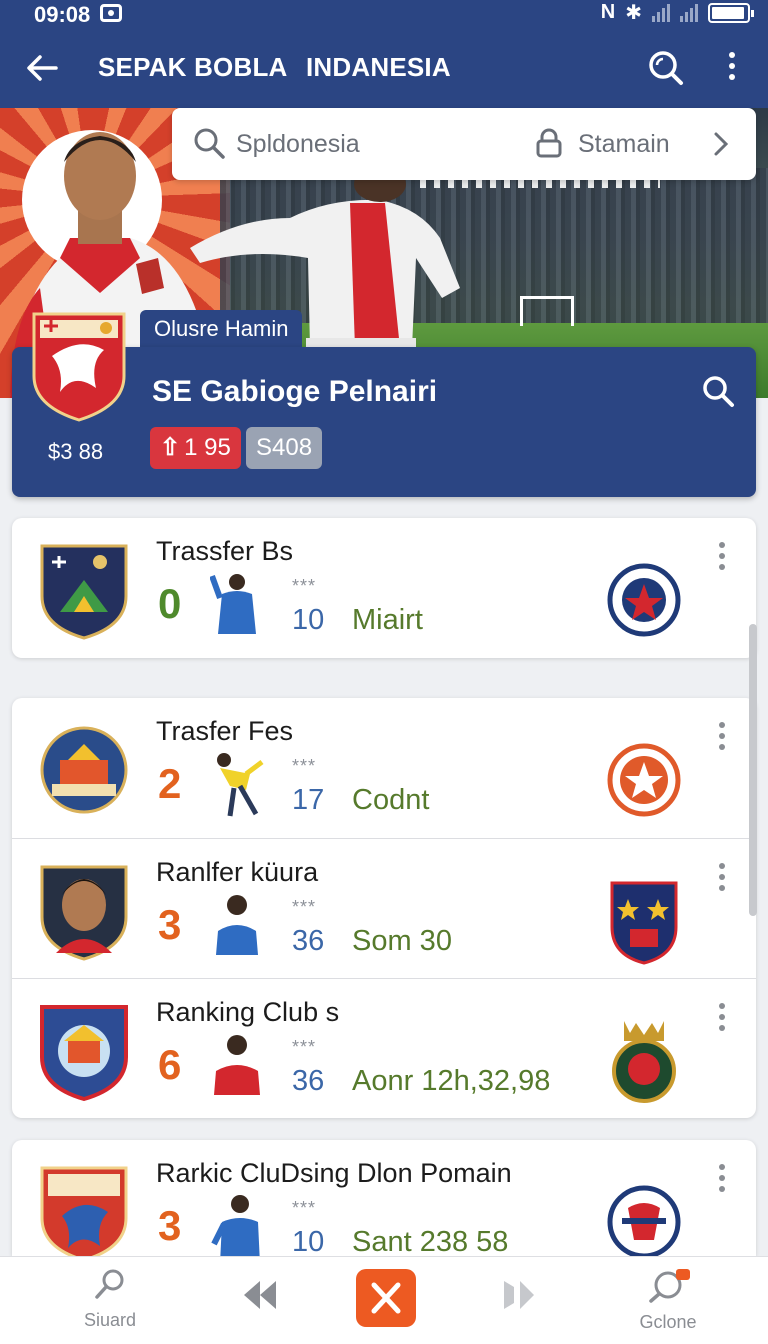 The width and height of the screenshot is (768, 1344). I want to click on list-item: Trassfer Bs 0 *** 10 Miairt, so click(384, 588).